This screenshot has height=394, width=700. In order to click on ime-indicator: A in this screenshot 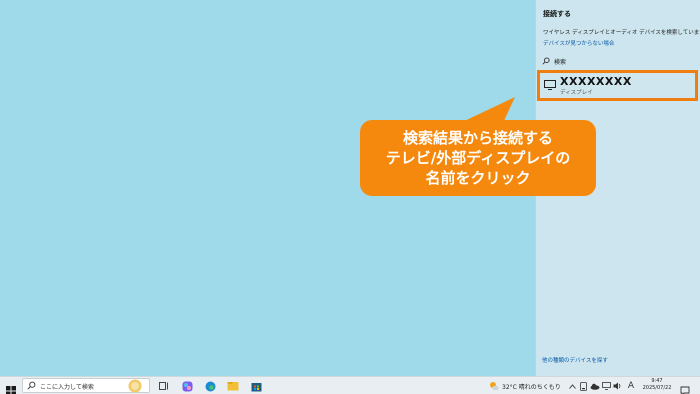, I will do `click(631, 386)`.